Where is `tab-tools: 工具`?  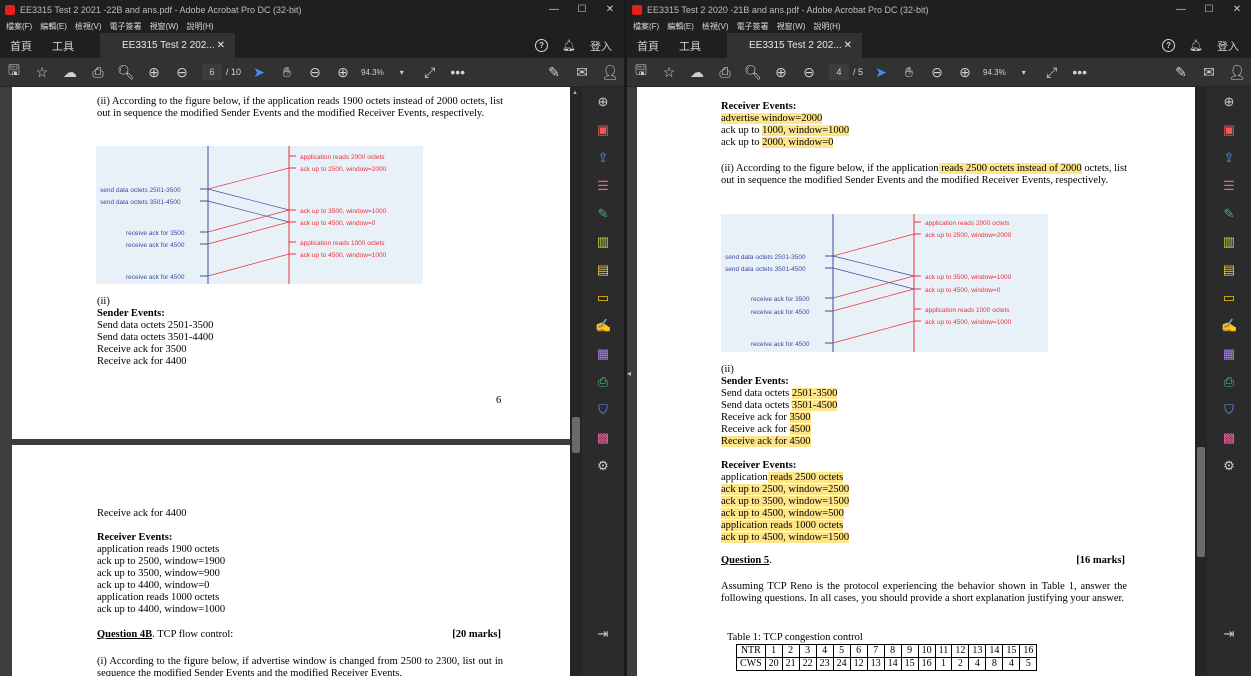
tab-tools: 工具 is located at coordinates (690, 46).